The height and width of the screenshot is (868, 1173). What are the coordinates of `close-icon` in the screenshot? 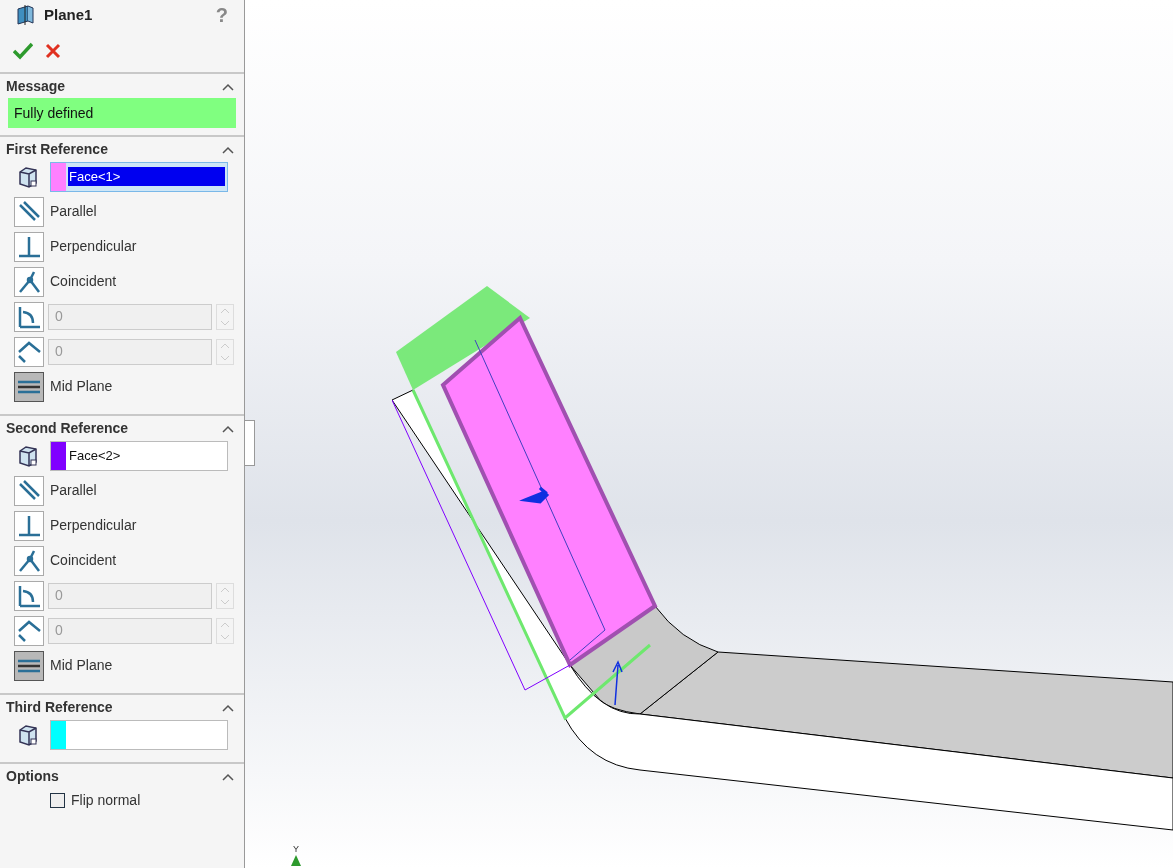 It's located at (53, 51).